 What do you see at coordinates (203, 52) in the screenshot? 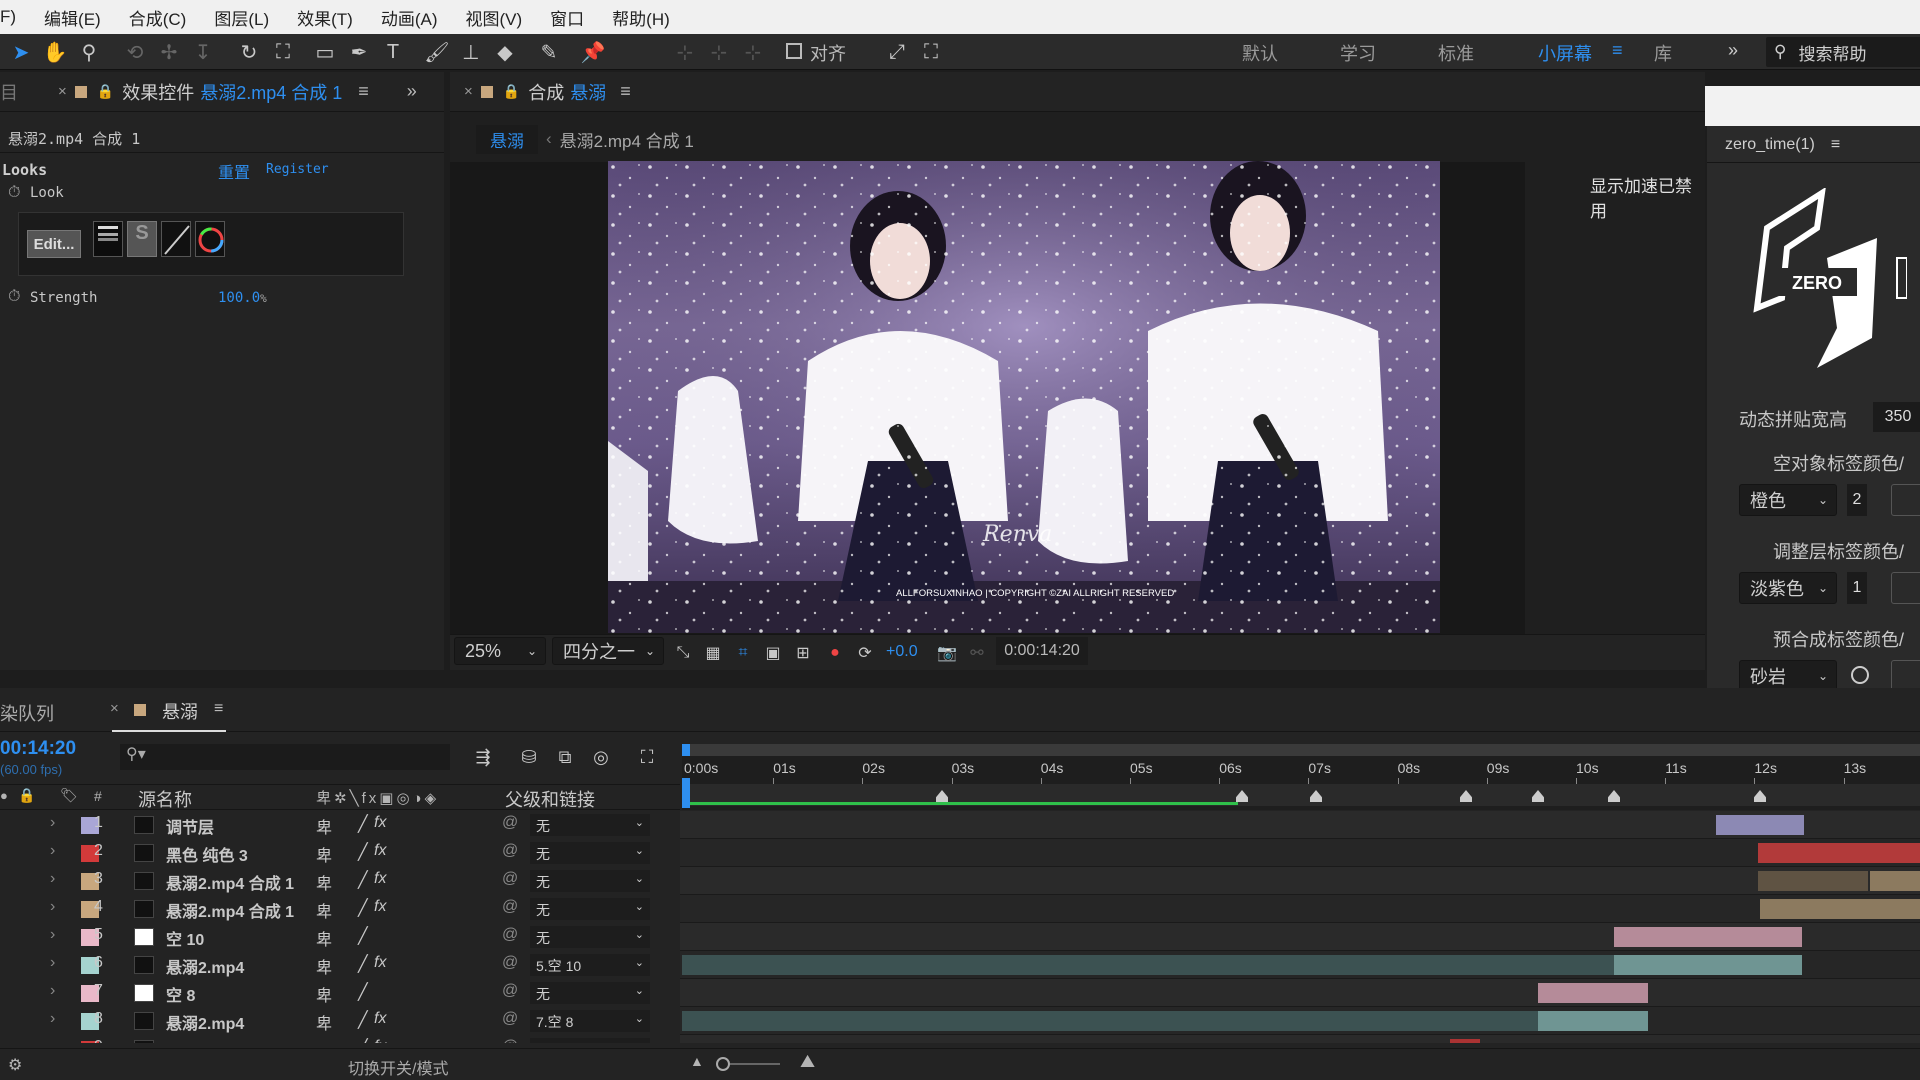
I see `dolly-camera-icon: ↧` at bounding box center [203, 52].